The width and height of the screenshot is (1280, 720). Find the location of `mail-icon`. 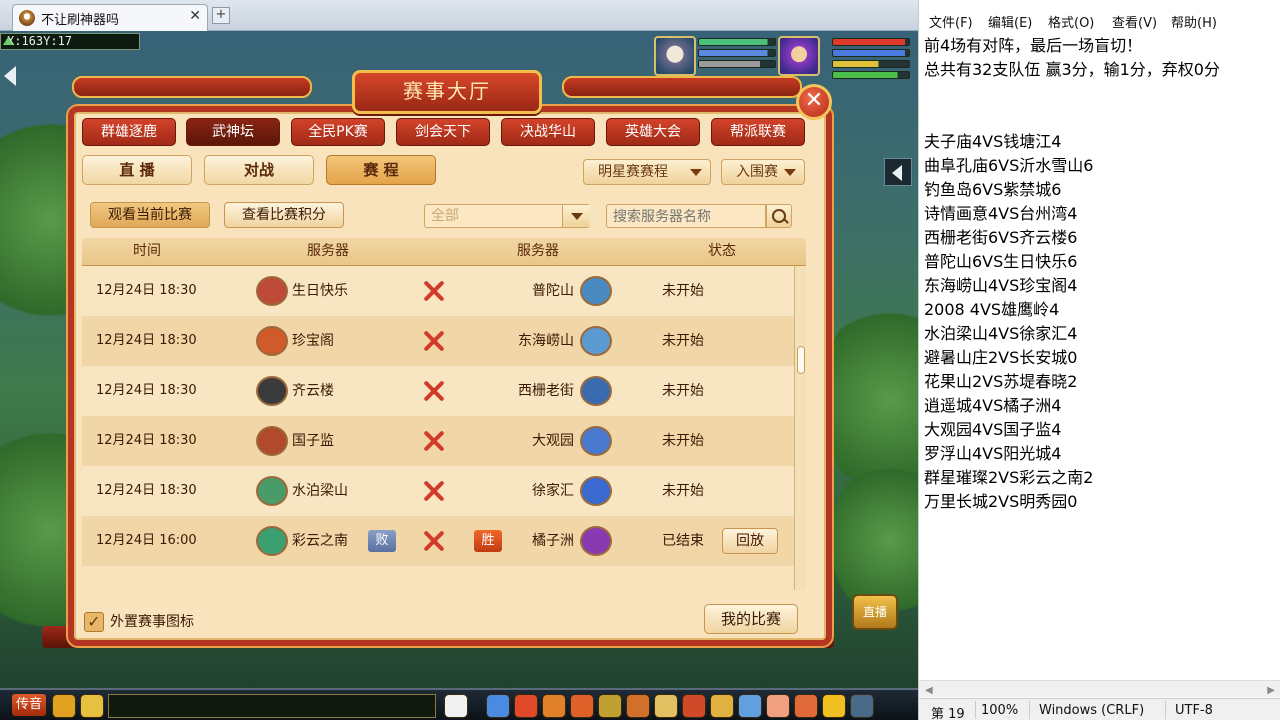

mail-icon is located at coordinates (694, 706).